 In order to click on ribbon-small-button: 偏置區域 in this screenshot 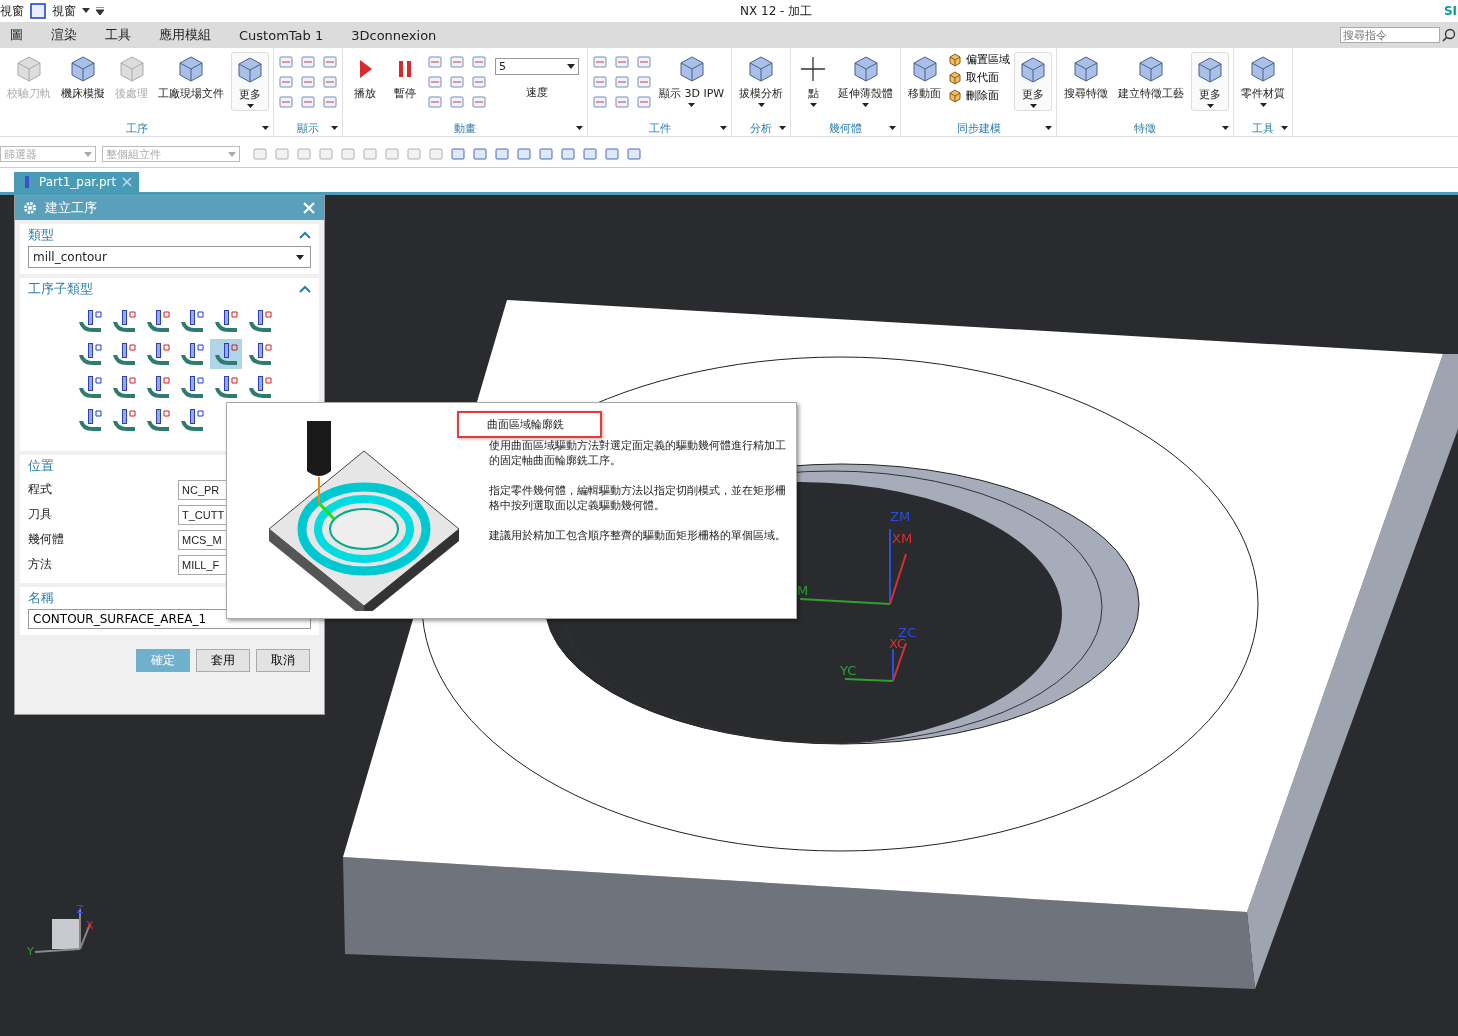, I will do `click(979, 59)`.